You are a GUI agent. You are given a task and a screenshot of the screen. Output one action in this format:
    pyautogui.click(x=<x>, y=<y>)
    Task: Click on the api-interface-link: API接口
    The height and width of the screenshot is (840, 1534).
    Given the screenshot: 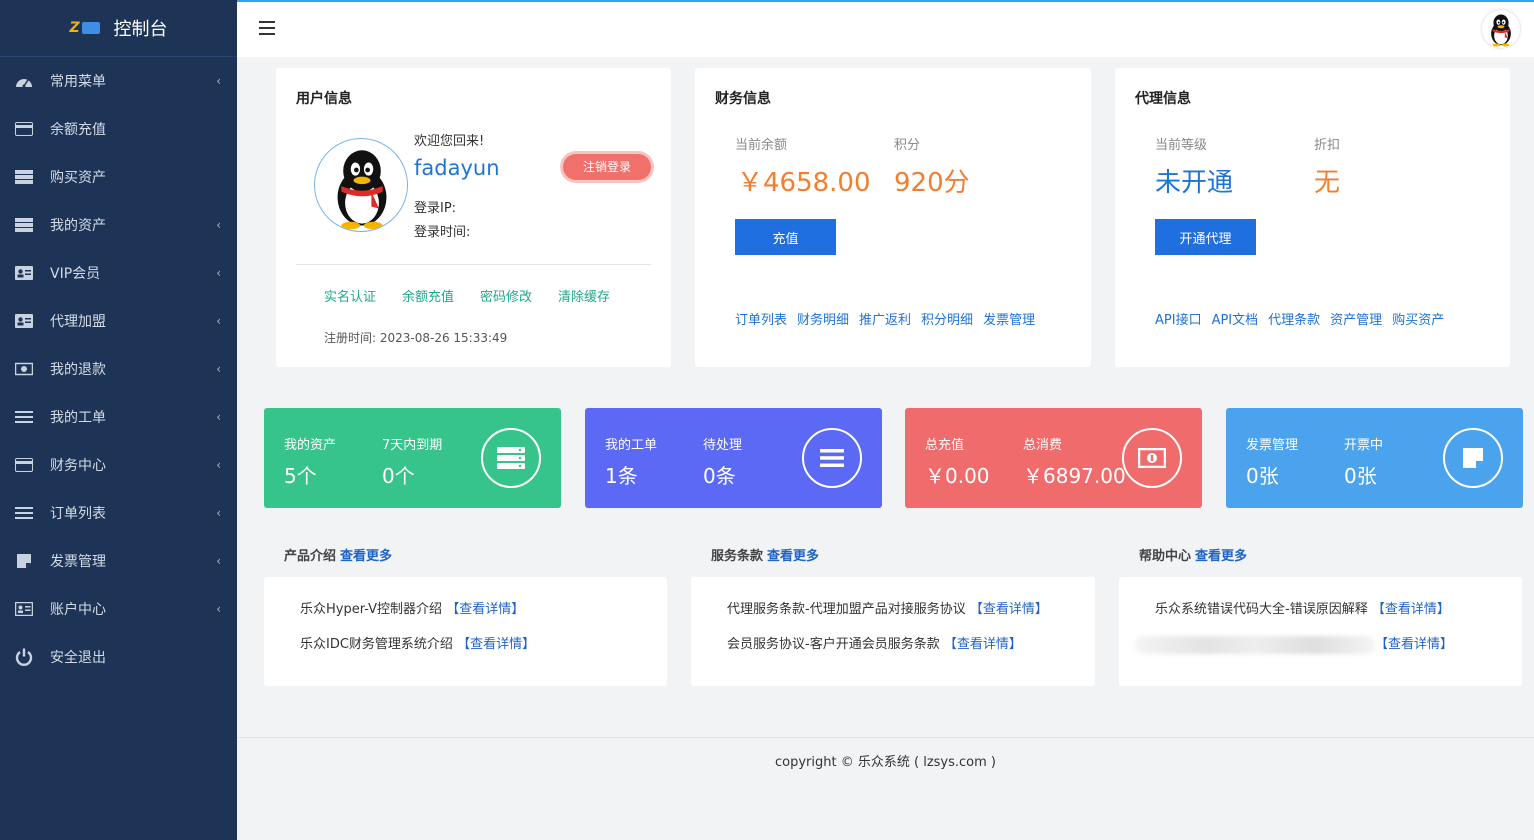 What is the action you would take?
    pyautogui.click(x=1178, y=318)
    